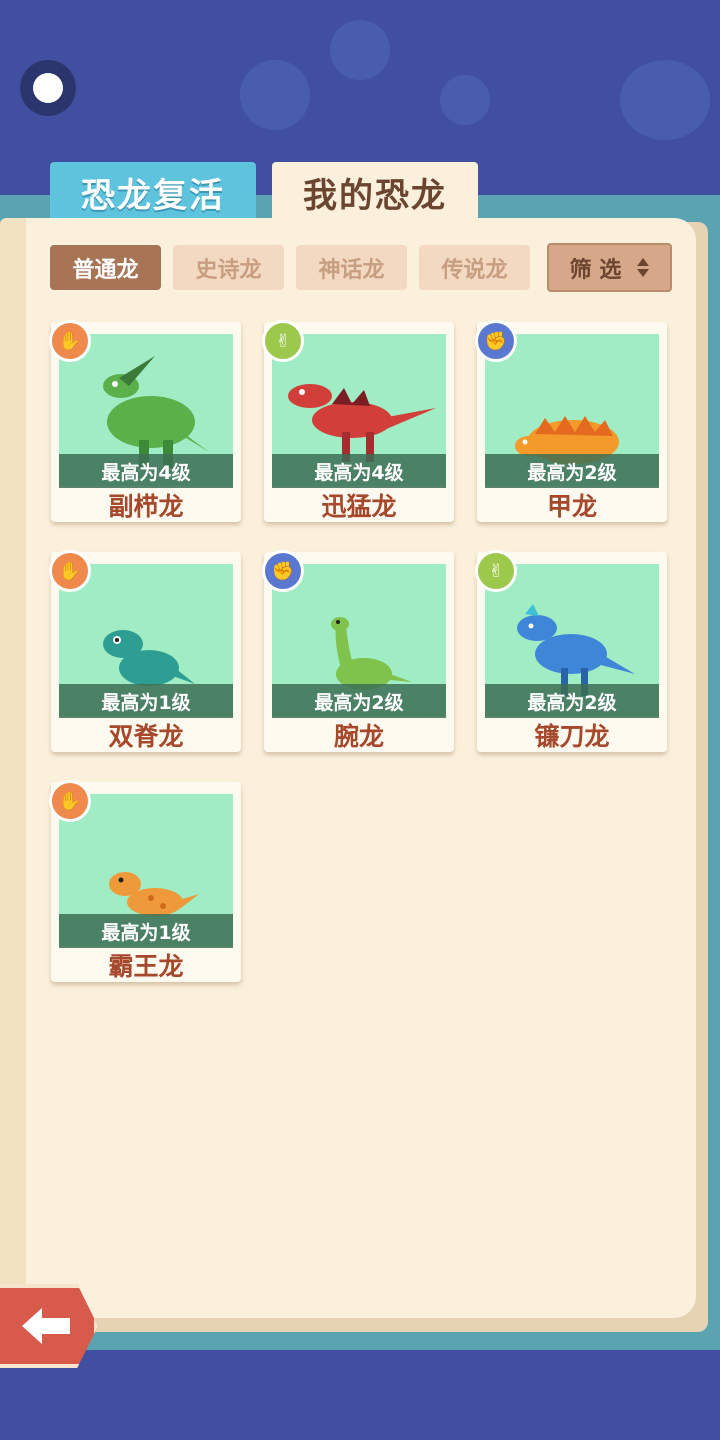 The height and width of the screenshot is (1440, 720). Describe the element at coordinates (290, 267) in the screenshot. I see `rarity-filters: 普通龙 史诗龙 神话龙 传说龙` at that location.